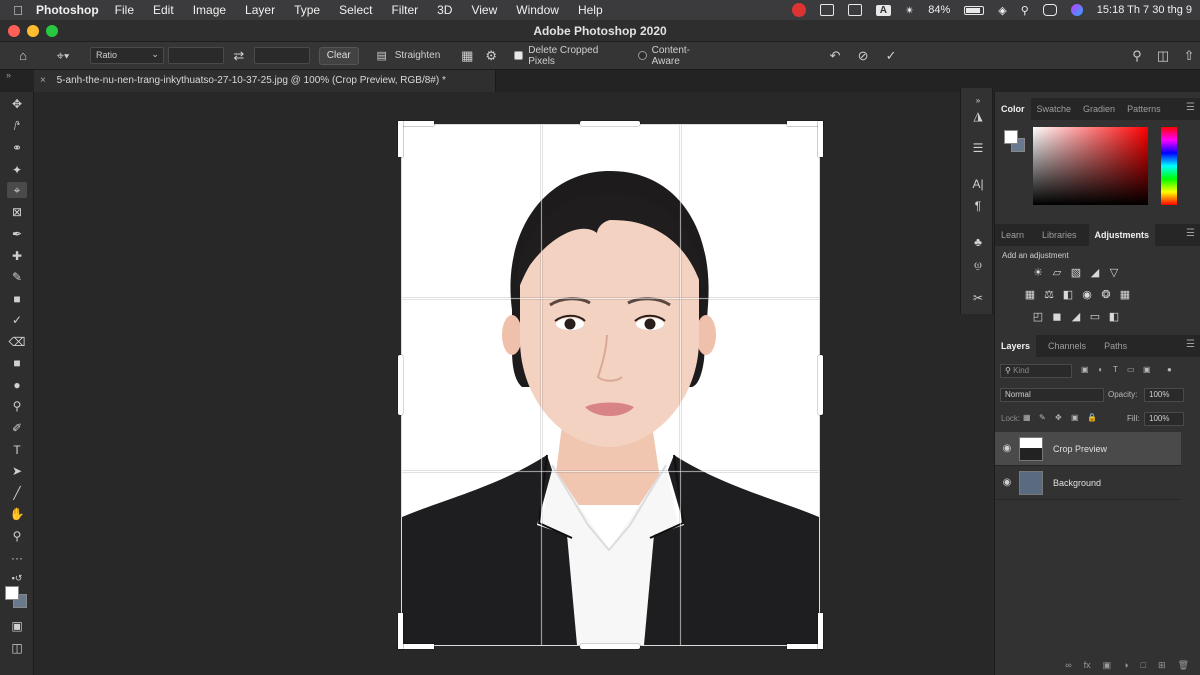 The width and height of the screenshot is (1200, 675). What do you see at coordinates (17, 428) in the screenshot?
I see `pen-tool-icon: ✐` at bounding box center [17, 428].